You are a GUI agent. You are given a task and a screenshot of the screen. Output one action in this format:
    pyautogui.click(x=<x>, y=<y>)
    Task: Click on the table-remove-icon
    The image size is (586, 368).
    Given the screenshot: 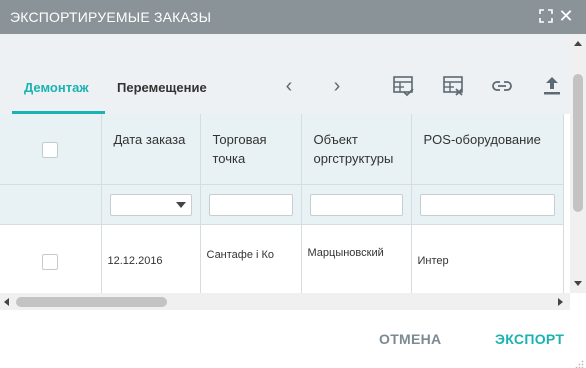 What is the action you would take?
    pyautogui.click(x=453, y=86)
    